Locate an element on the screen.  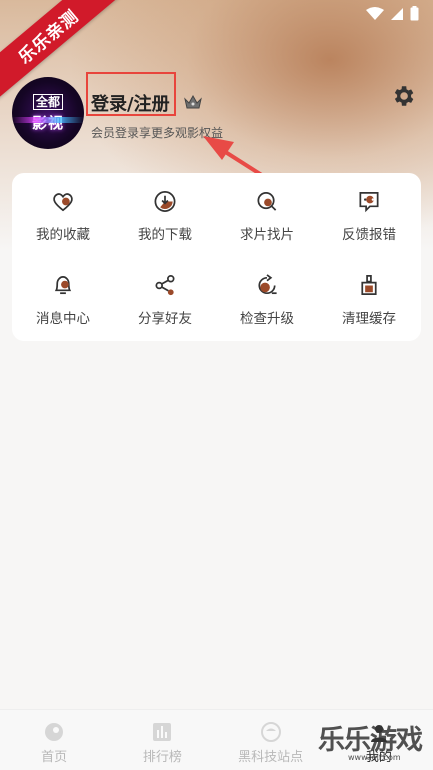
menu-item-label: 反馈报错 is located at coordinates (369, 235).